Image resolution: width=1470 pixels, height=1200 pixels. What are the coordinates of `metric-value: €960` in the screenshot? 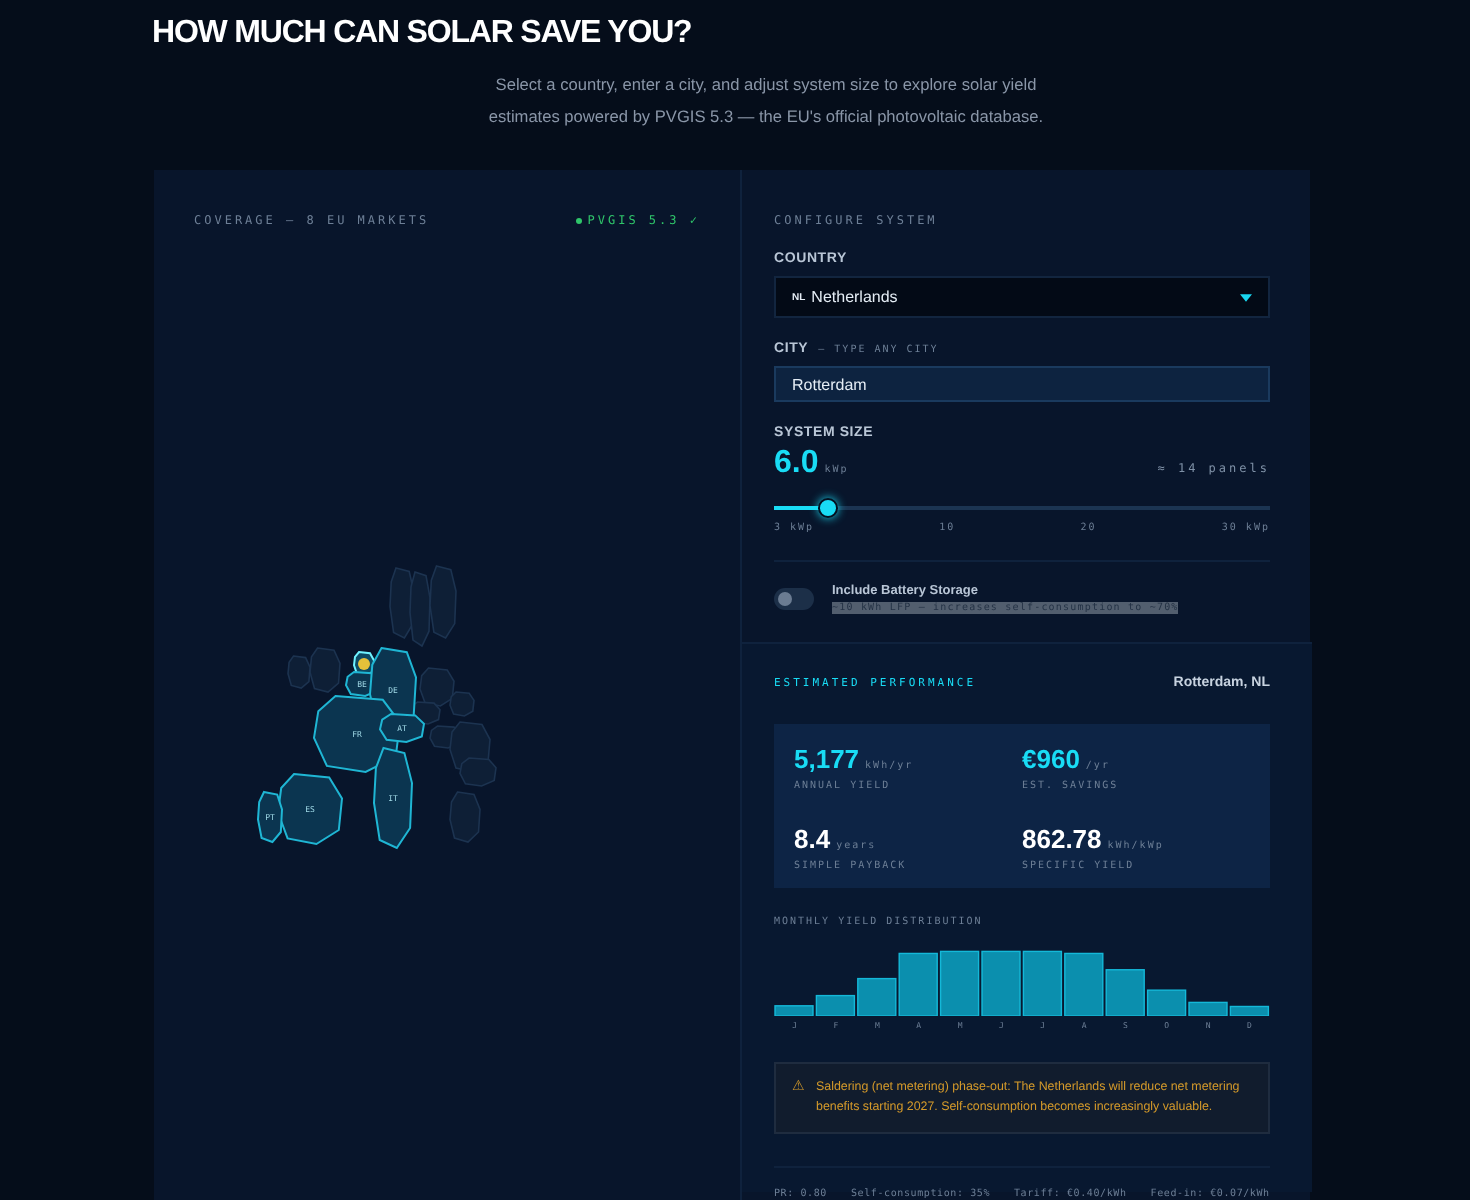 It's located at (1051, 759).